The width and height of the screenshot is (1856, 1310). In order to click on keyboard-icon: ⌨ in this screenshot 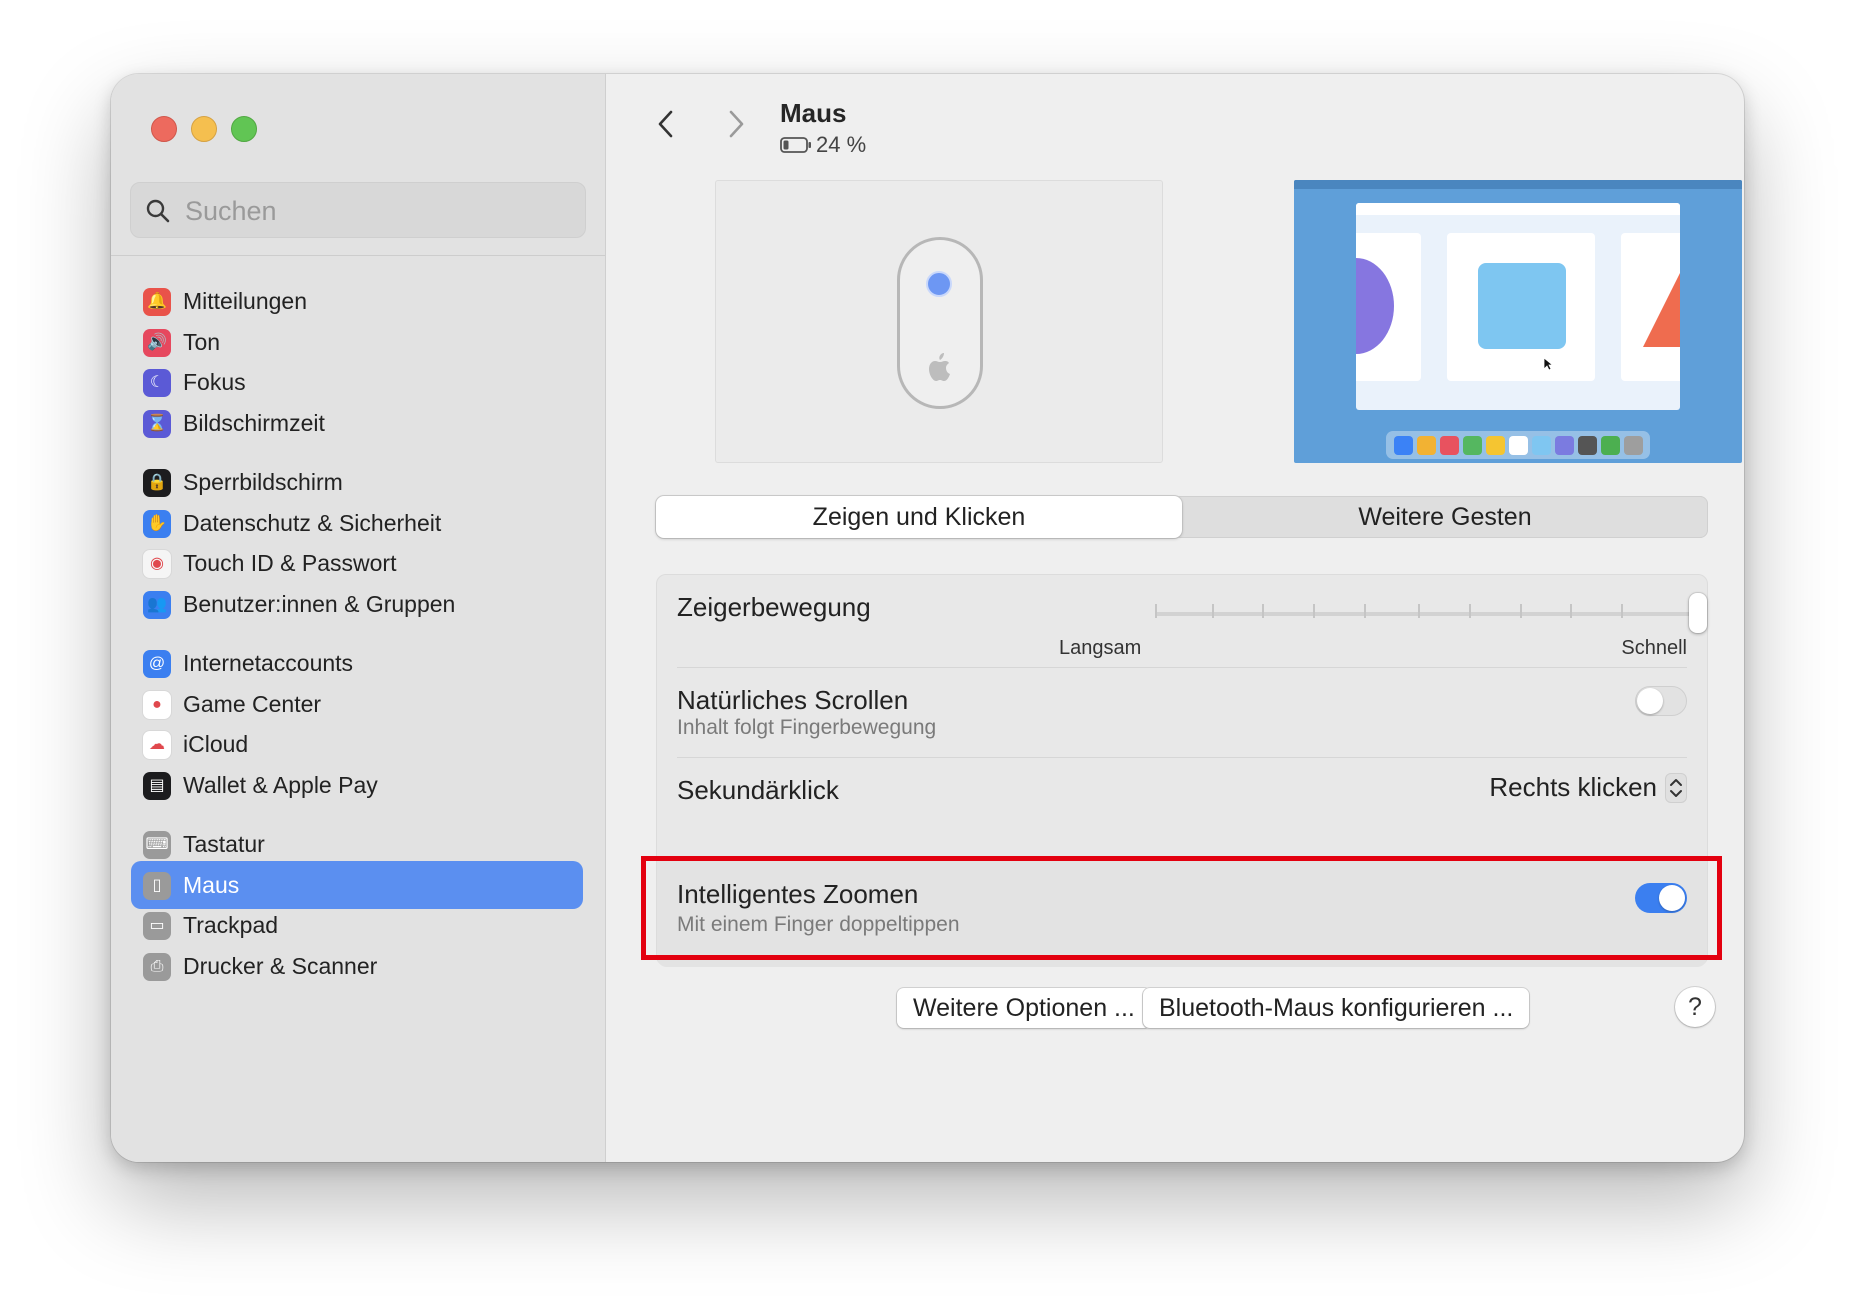, I will do `click(157, 845)`.